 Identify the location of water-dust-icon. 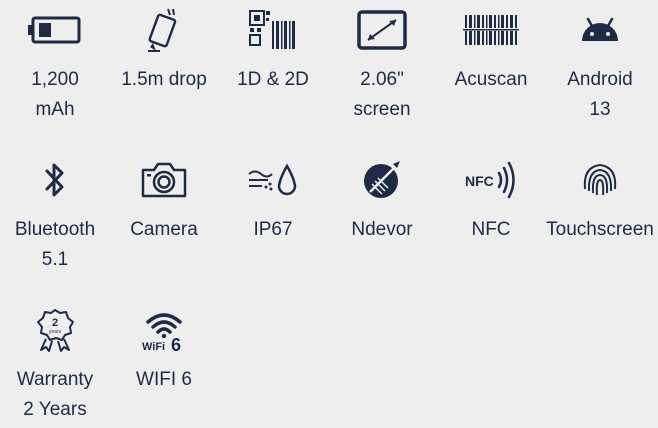
(273, 180).